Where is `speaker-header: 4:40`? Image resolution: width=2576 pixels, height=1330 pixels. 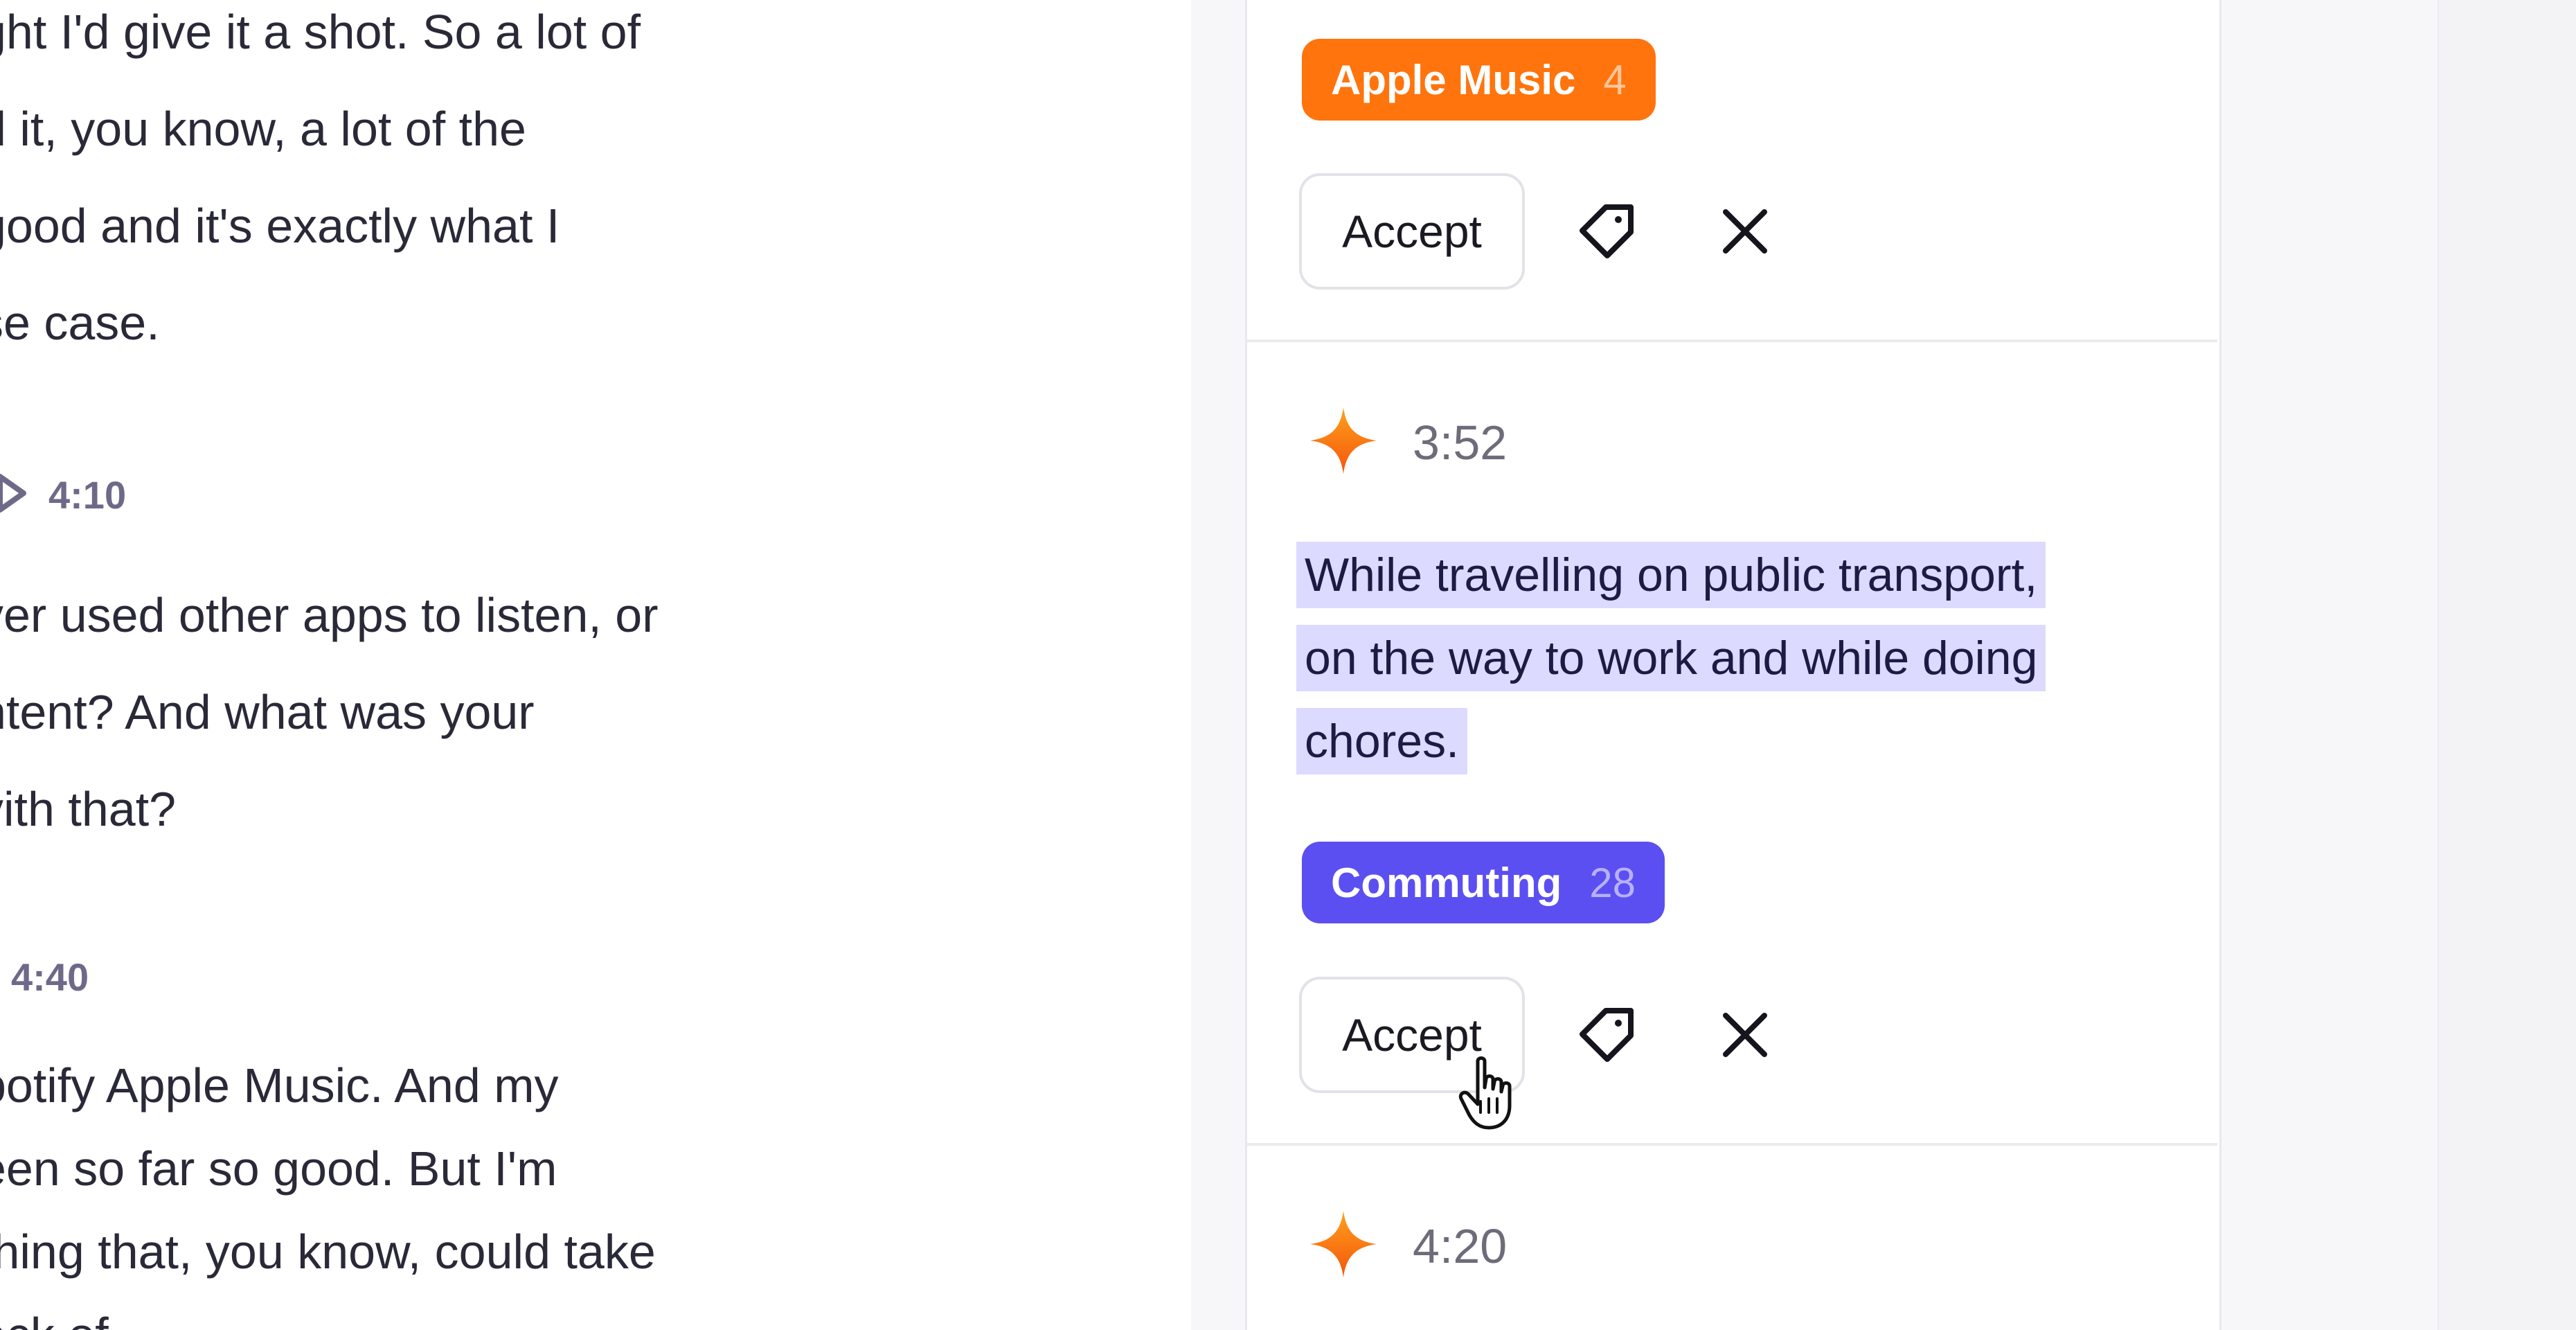
speaker-header: 4:40 is located at coordinates (50, 977).